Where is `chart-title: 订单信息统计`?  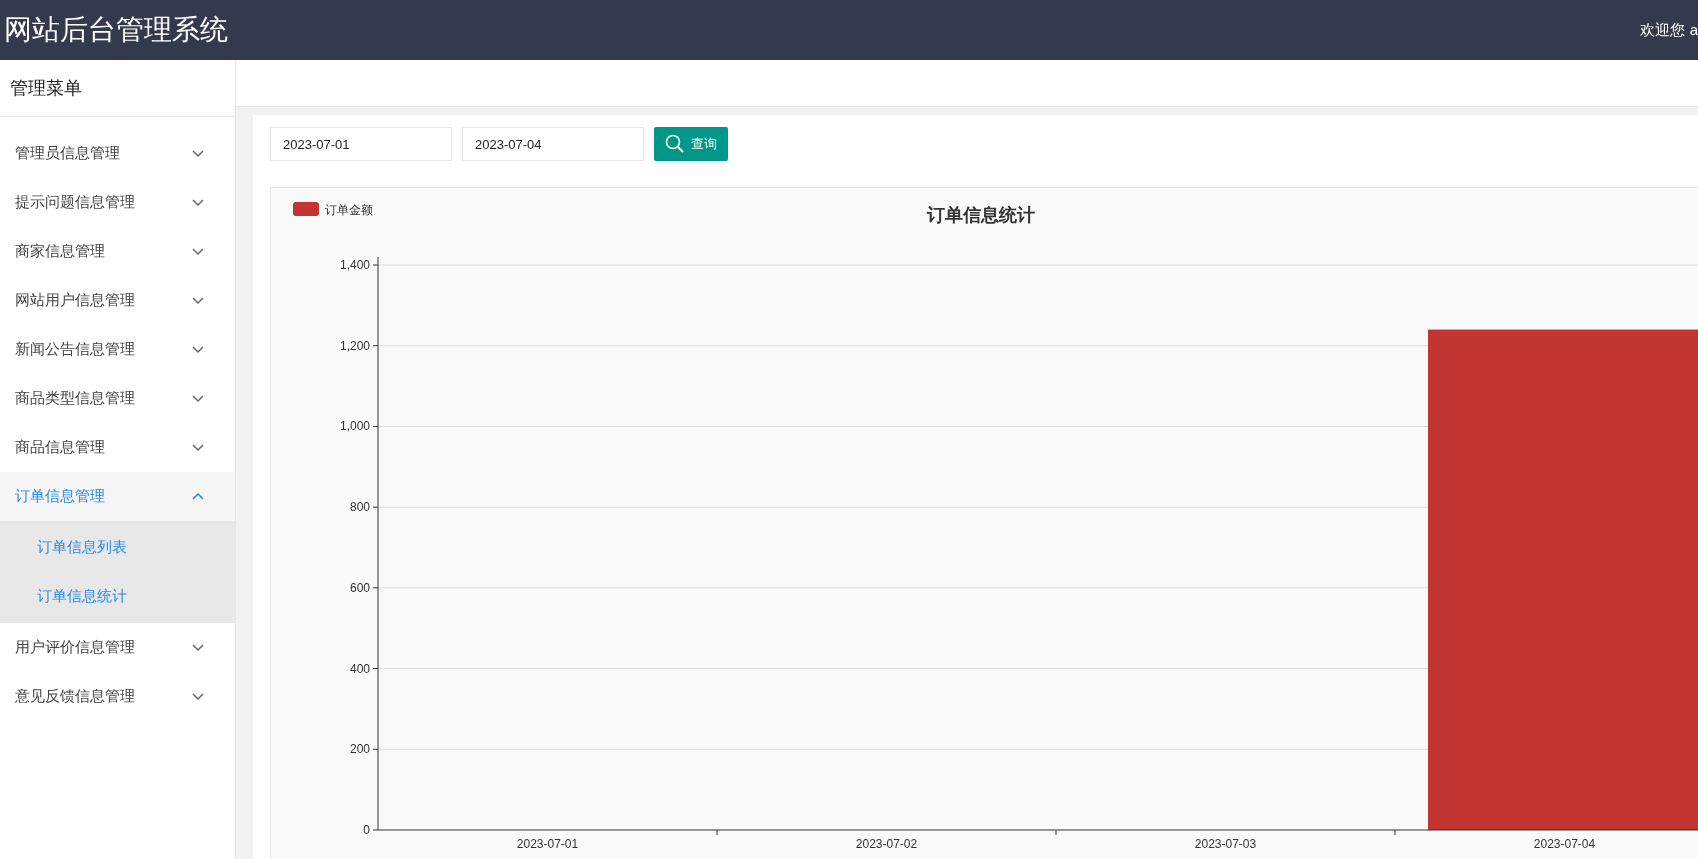
chart-title: 订单信息统计 is located at coordinates (981, 215).